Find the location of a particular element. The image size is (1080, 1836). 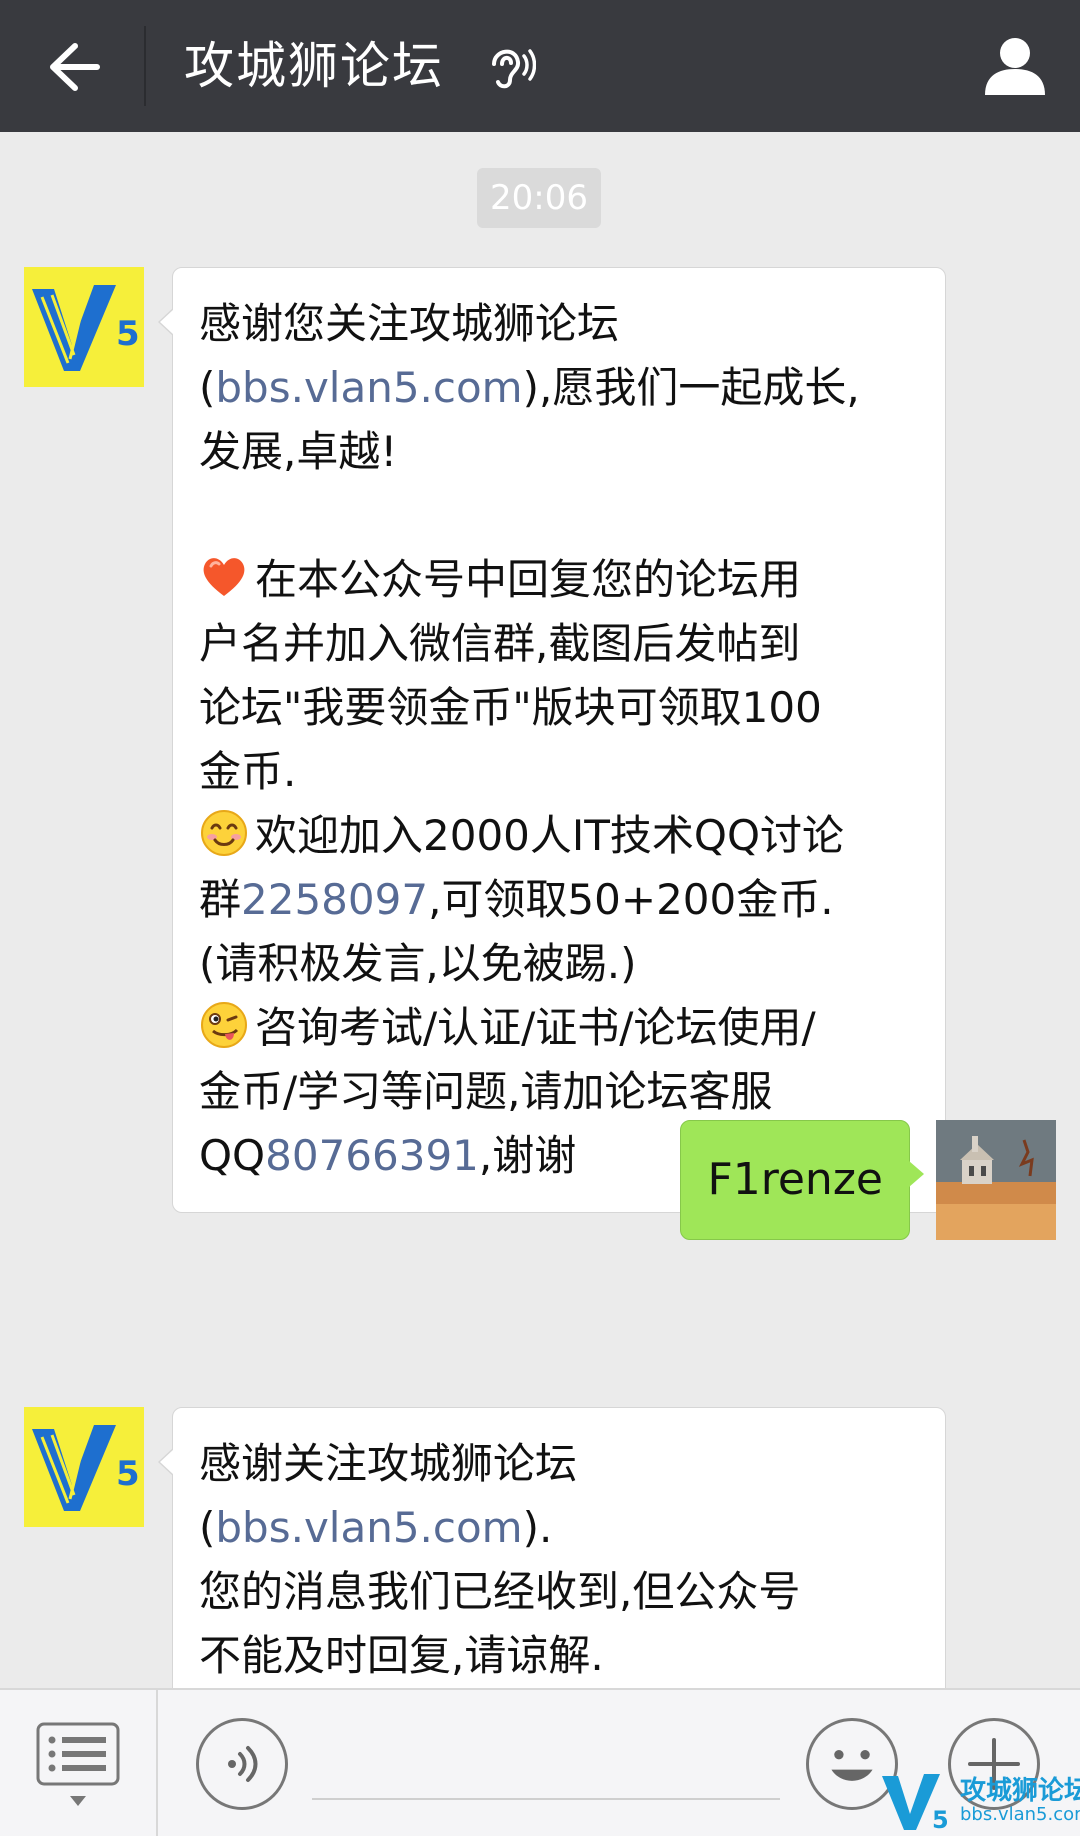

watermark-url: bbs.vlan5.com is located at coordinates (1020, 1814).